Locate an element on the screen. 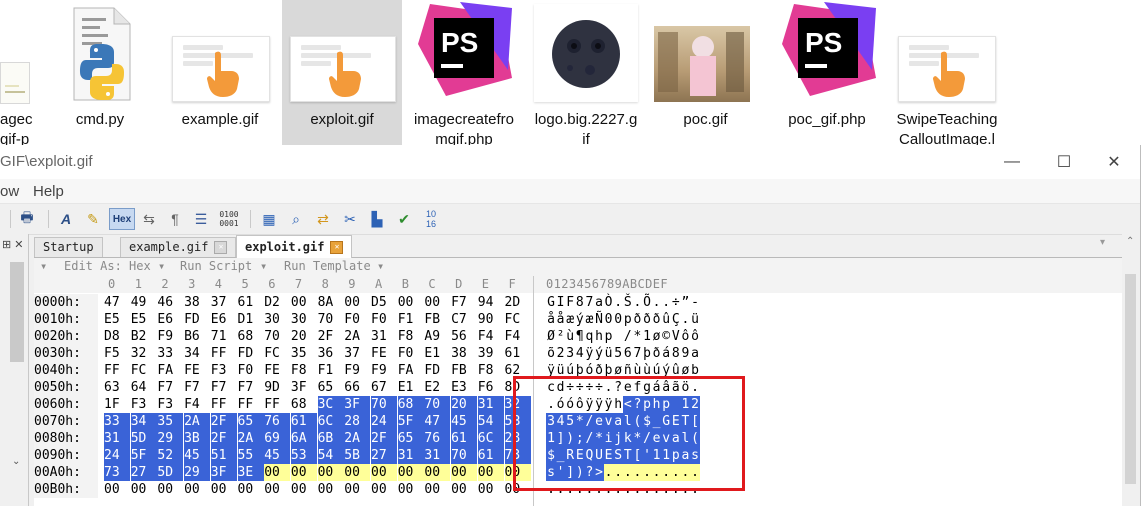 This screenshot has height=506, width=1148. ascii-char: G is located at coordinates (551, 302).